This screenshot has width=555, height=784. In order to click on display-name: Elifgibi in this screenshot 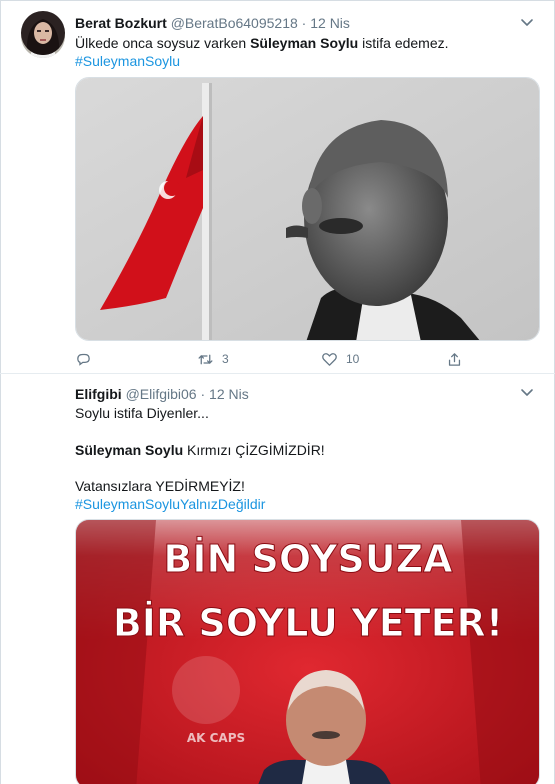, I will do `click(98, 394)`.